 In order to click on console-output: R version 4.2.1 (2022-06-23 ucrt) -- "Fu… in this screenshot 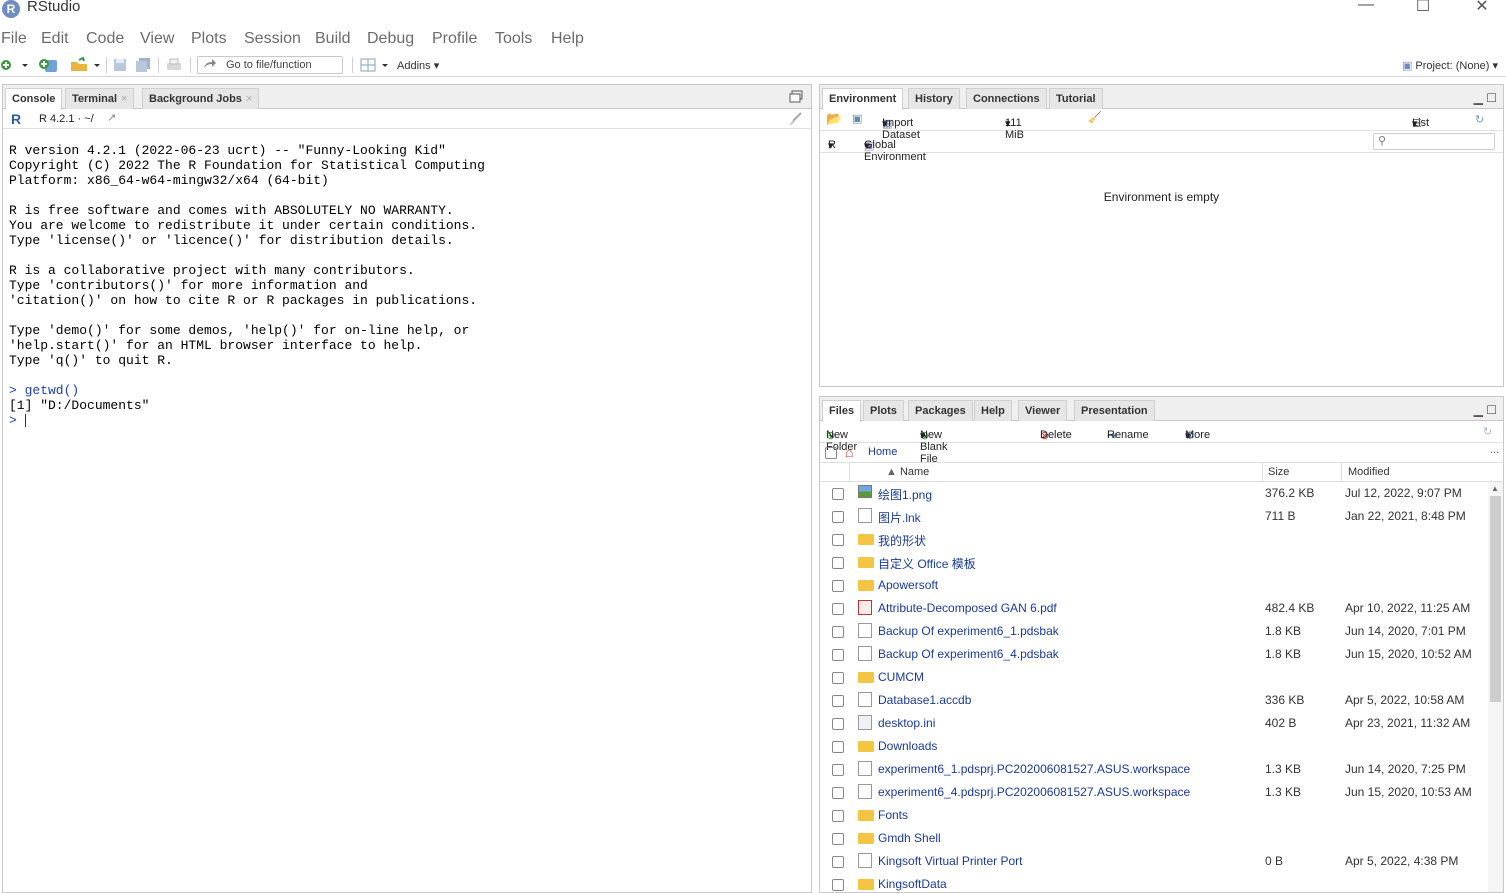, I will do `click(247, 285)`.